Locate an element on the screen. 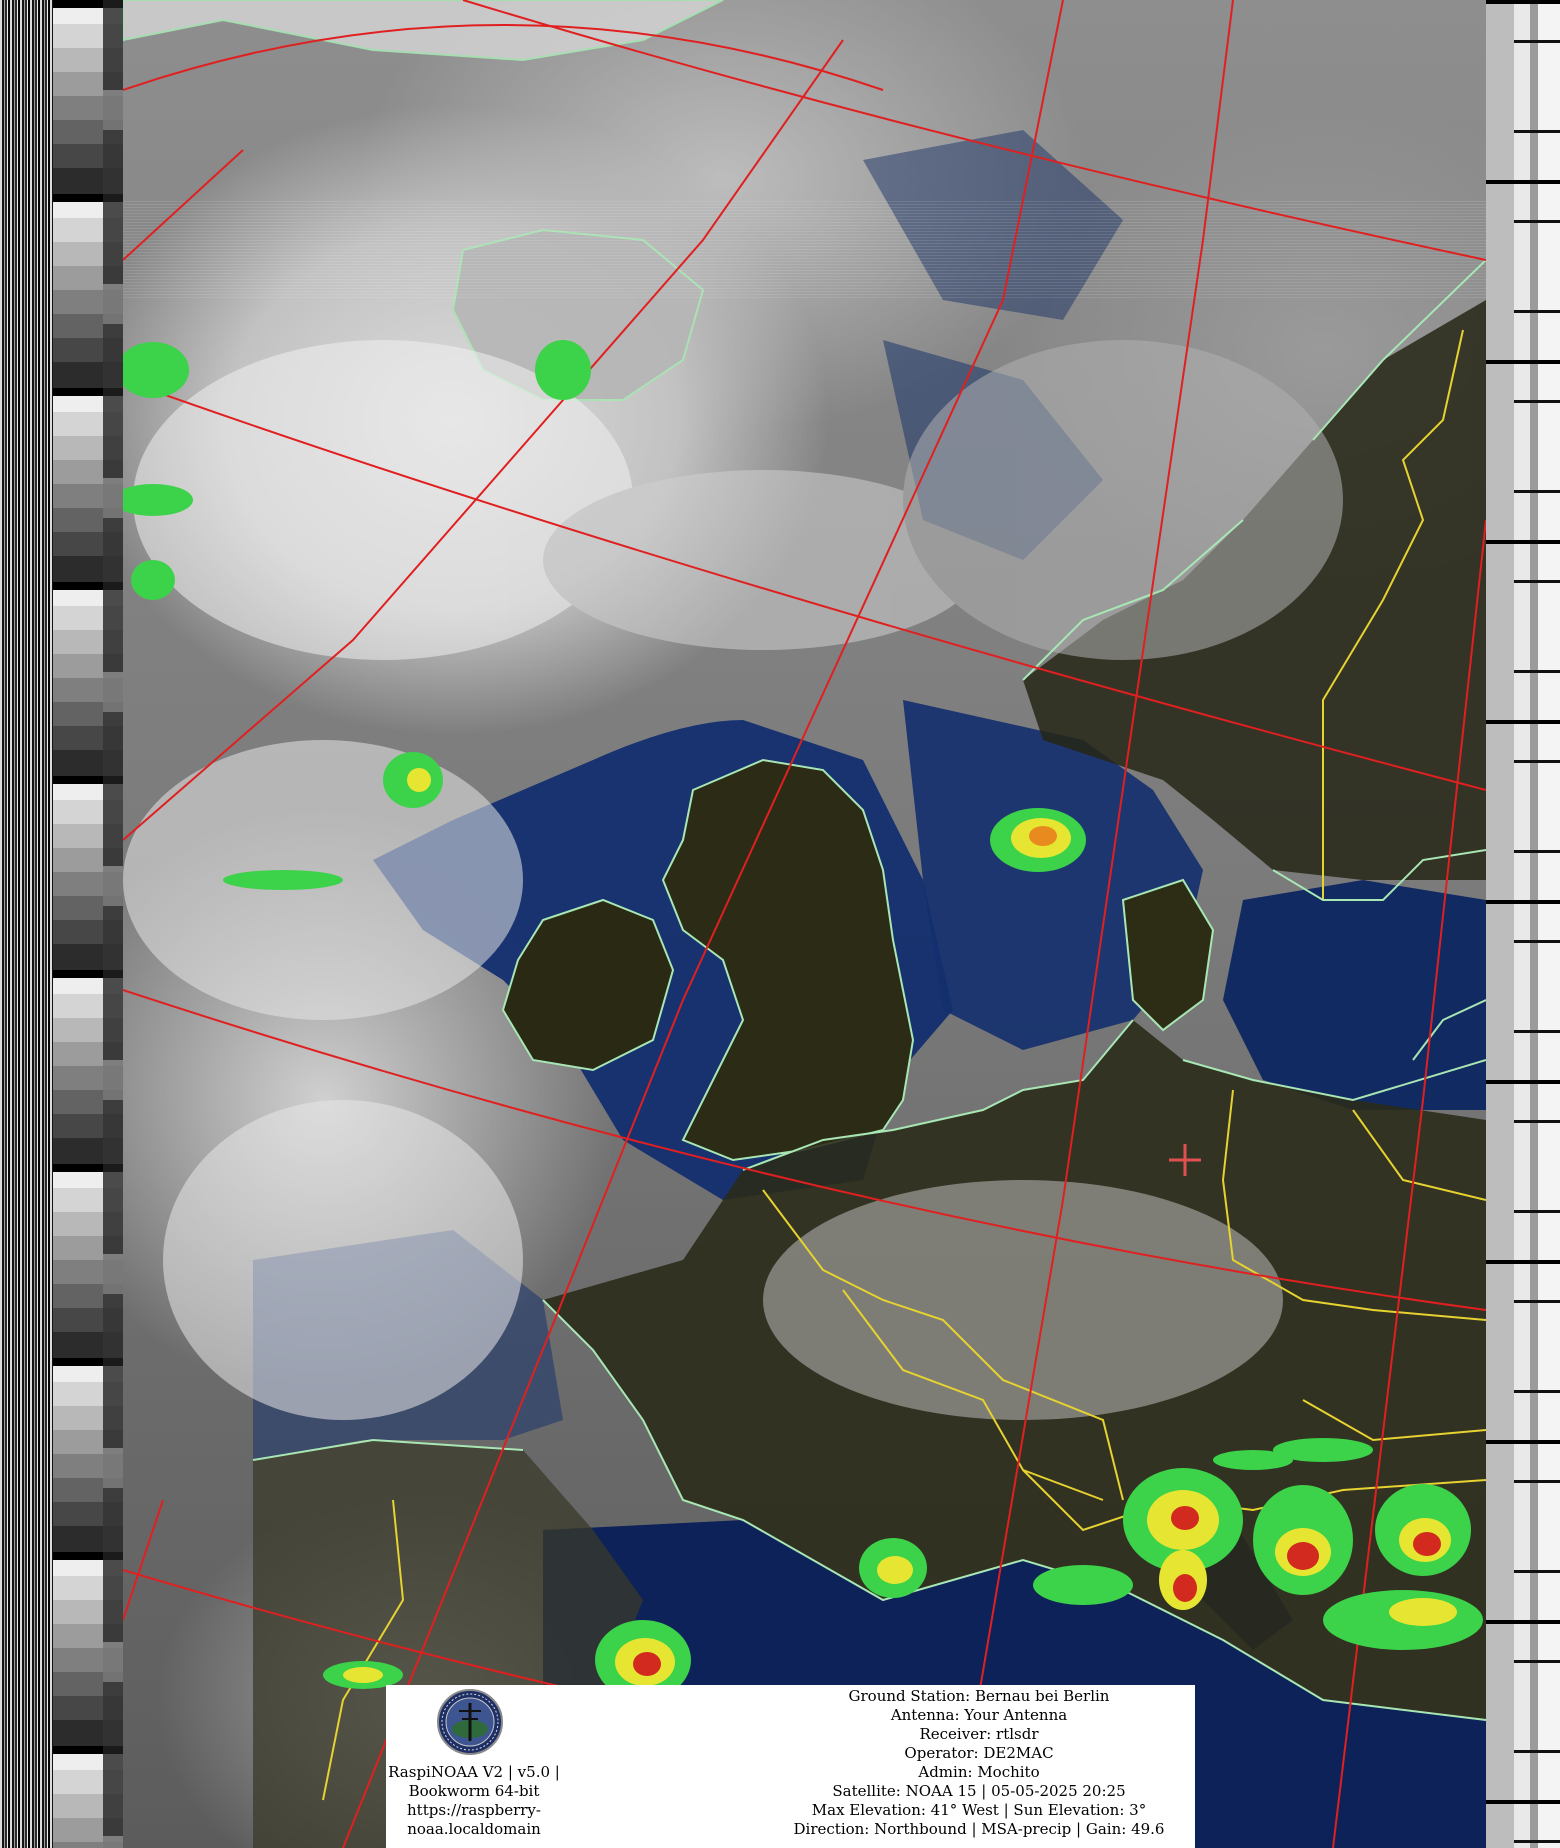  satellite-text: Satellite: NOAA 15 | 05-05-2025 20:25 is located at coordinates (979, 1791).